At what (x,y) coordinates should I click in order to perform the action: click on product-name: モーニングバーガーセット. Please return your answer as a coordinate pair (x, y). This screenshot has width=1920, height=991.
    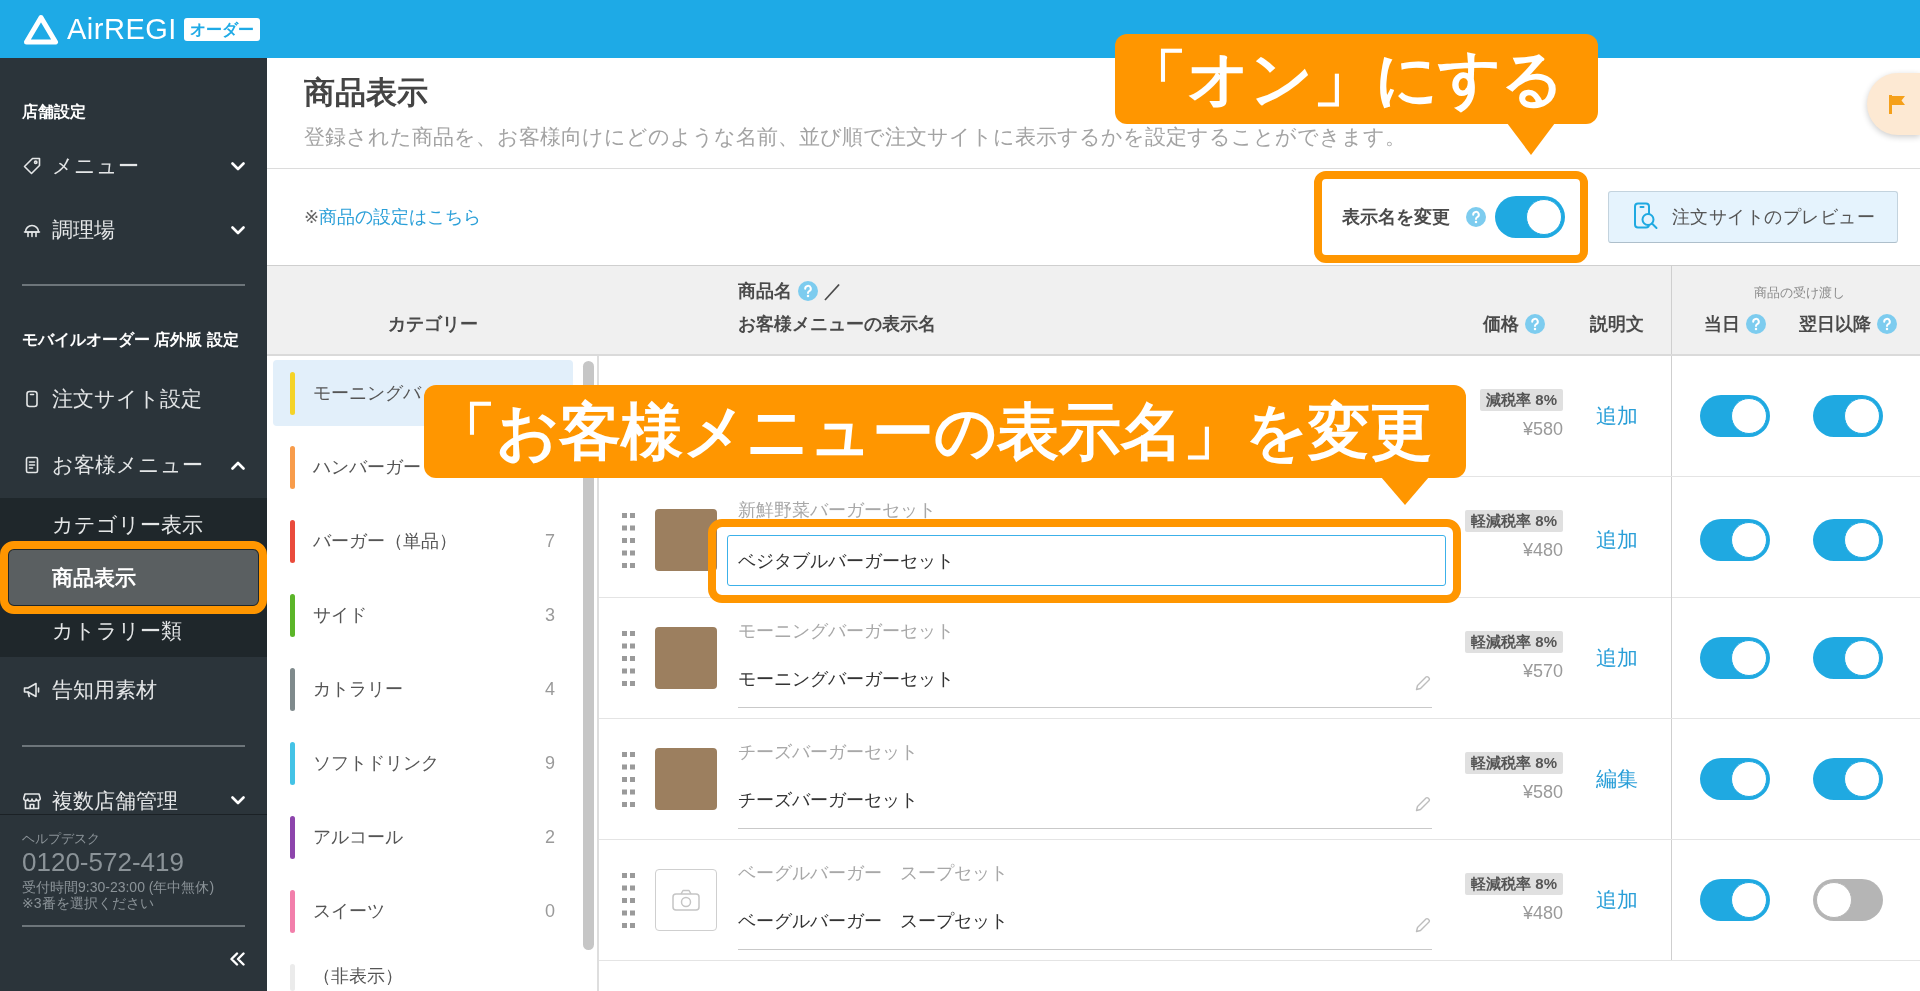
    Looking at the image, I should click on (846, 631).